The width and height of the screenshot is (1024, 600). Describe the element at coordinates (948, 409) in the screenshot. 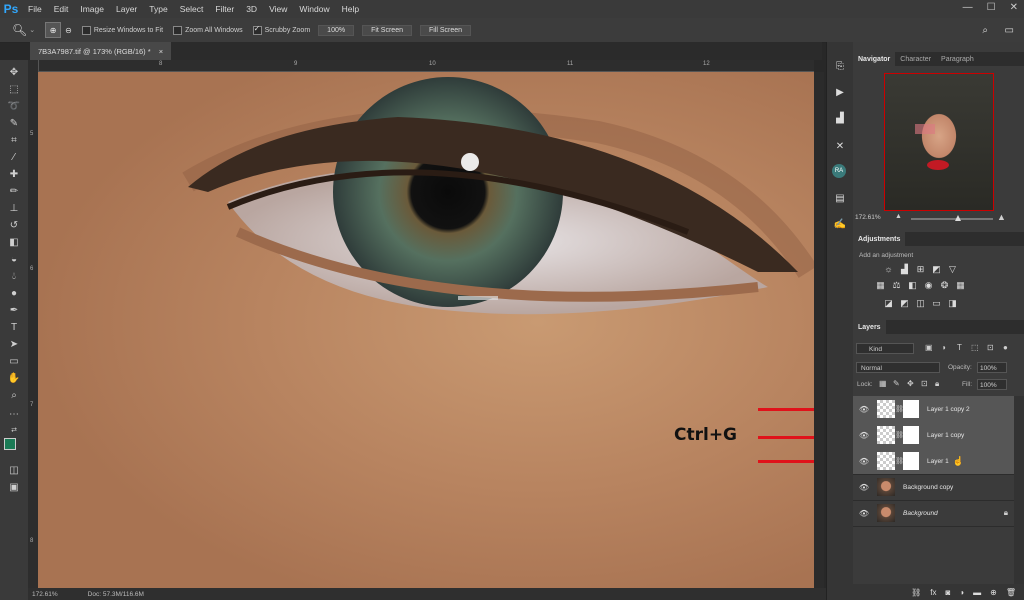

I see `layer-name: Layer 1 copy 2` at that location.